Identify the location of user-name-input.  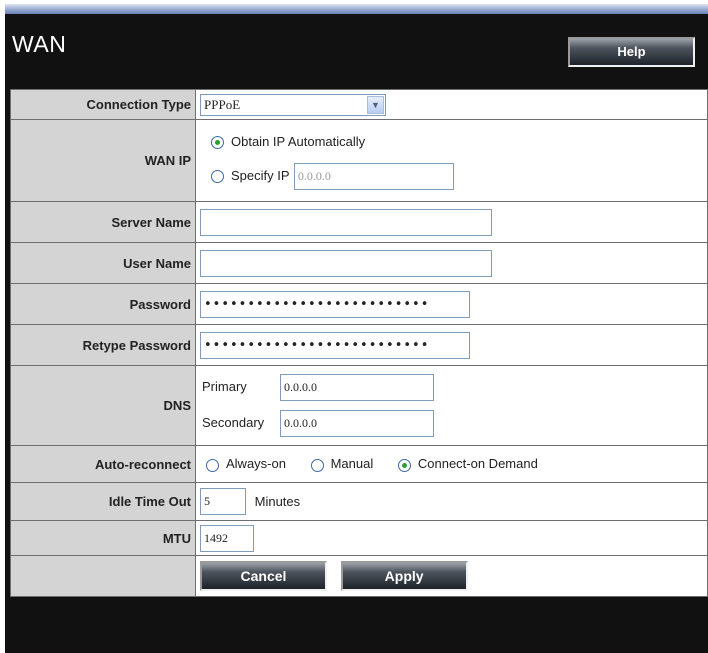
(346, 263).